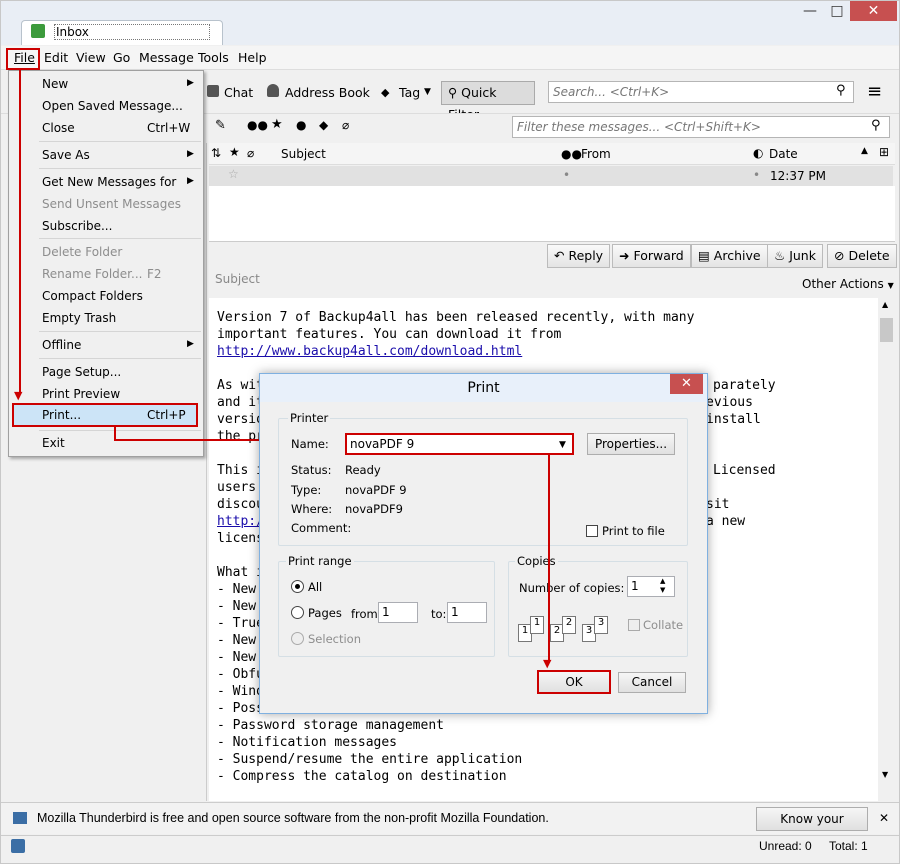 Image resolution: width=900 pixels, height=864 pixels. I want to click on notification-close-icon: ✕, so click(884, 818).